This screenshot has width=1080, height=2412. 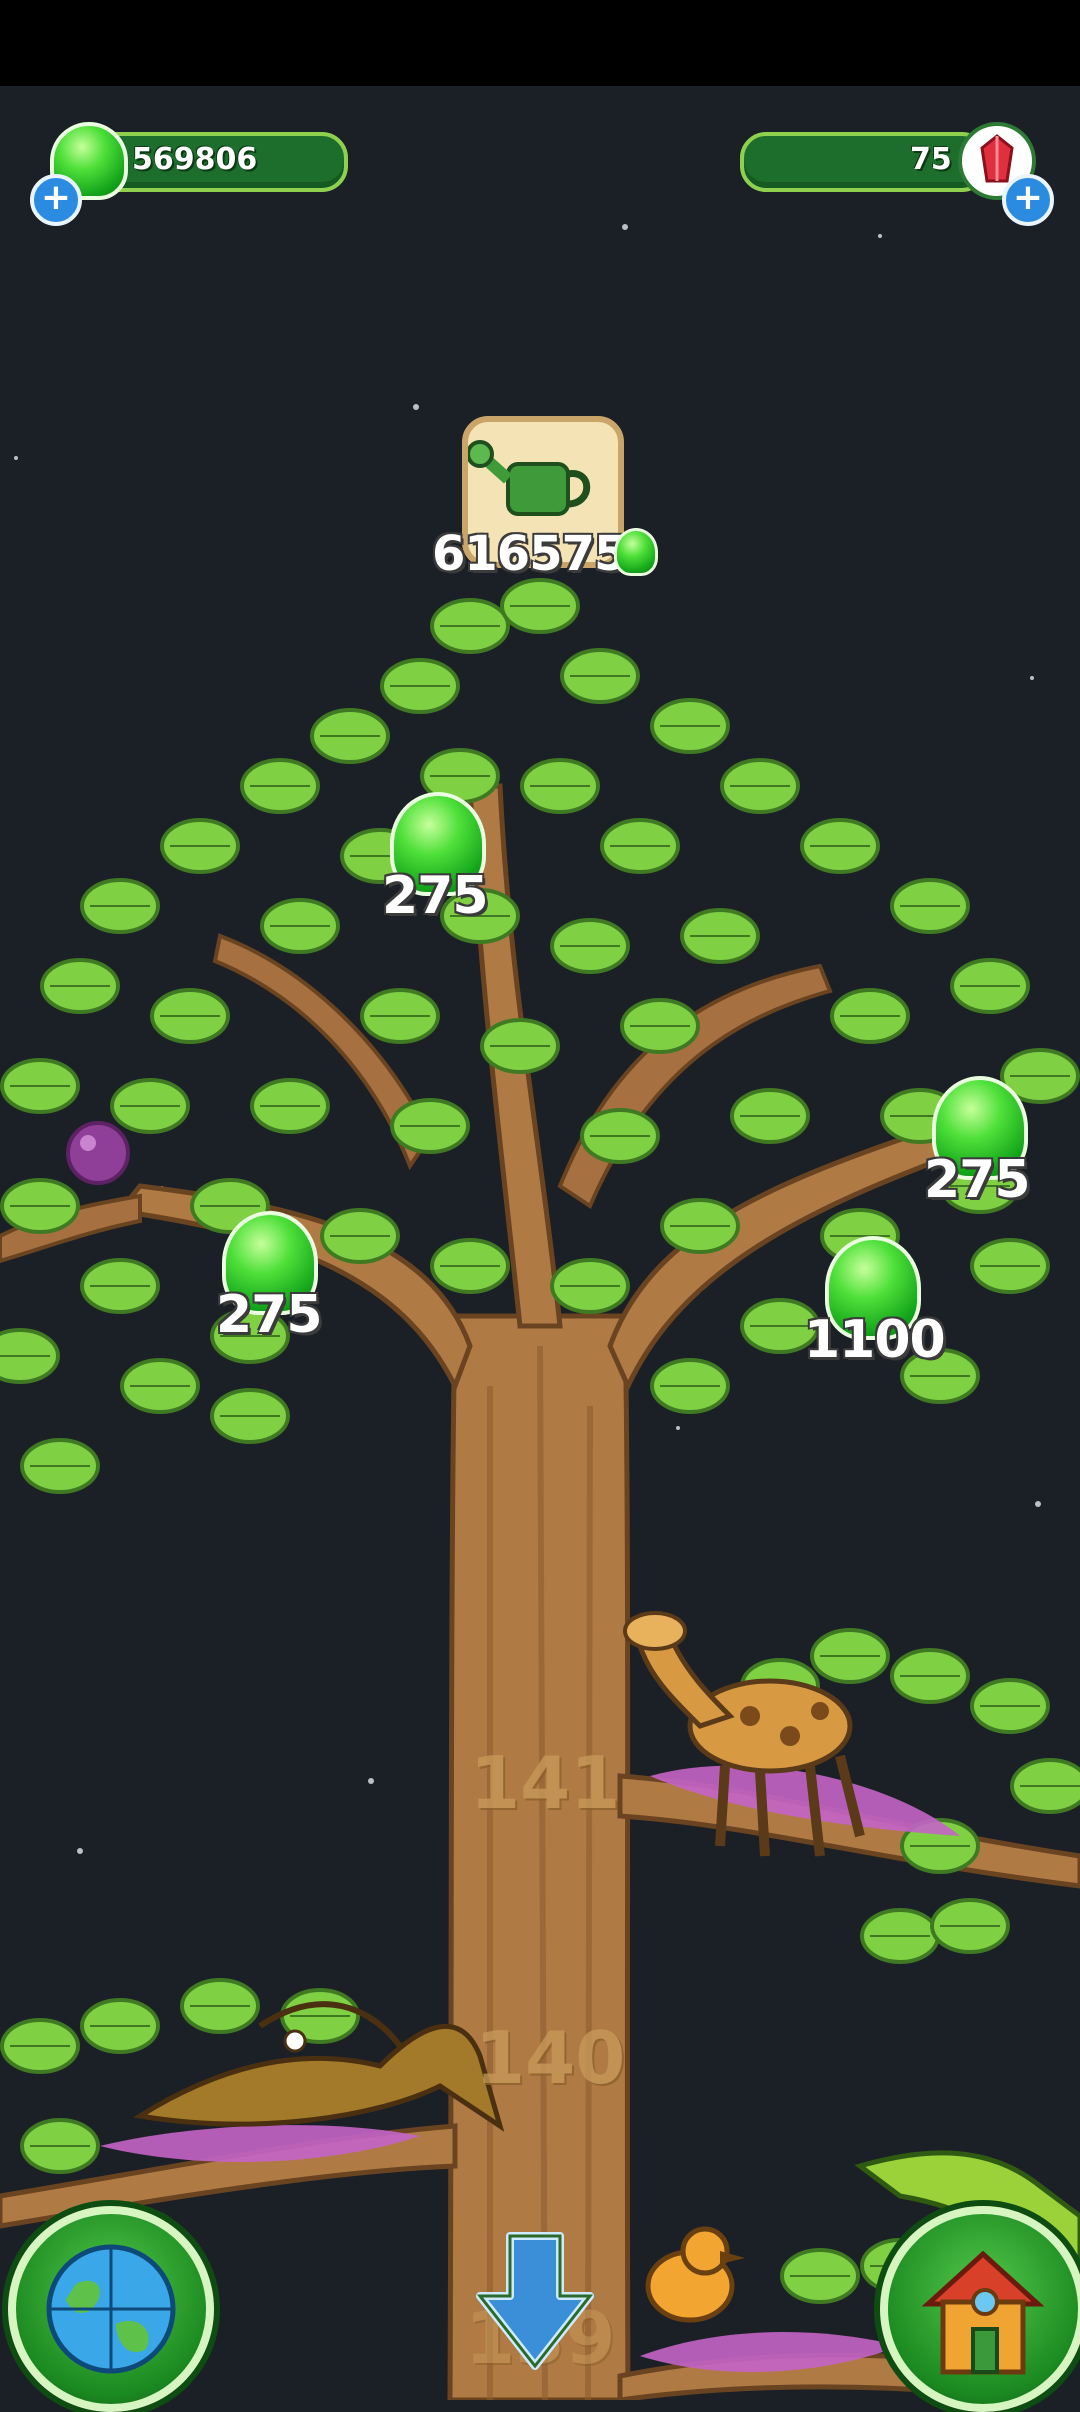 I want to click on slime-amount: 569806, so click(x=195, y=159).